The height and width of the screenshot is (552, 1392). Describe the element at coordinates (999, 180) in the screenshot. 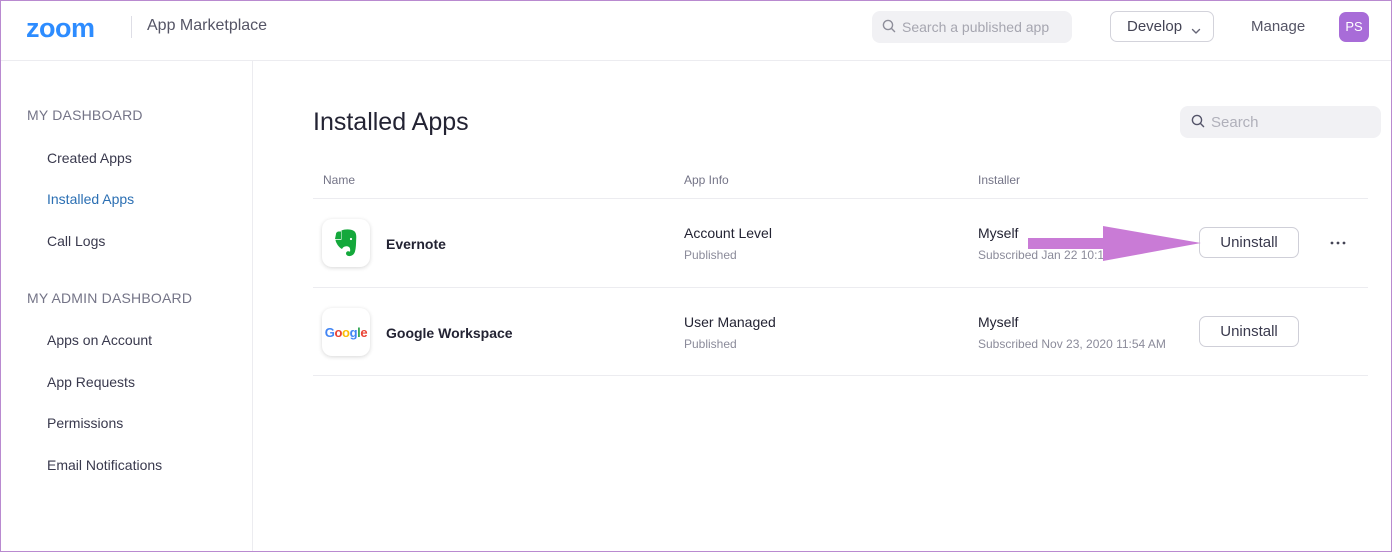

I see `column-header-installer: Installer` at that location.